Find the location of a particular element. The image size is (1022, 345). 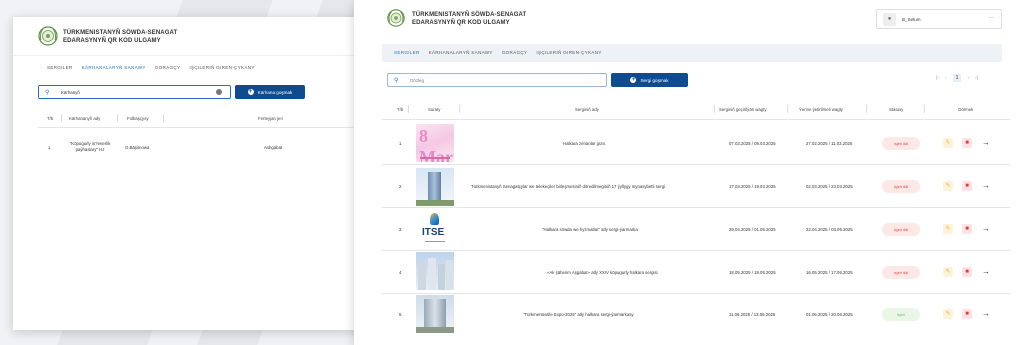

cell-company-line-2: paýhaslary" HJ is located at coordinates (90, 149).